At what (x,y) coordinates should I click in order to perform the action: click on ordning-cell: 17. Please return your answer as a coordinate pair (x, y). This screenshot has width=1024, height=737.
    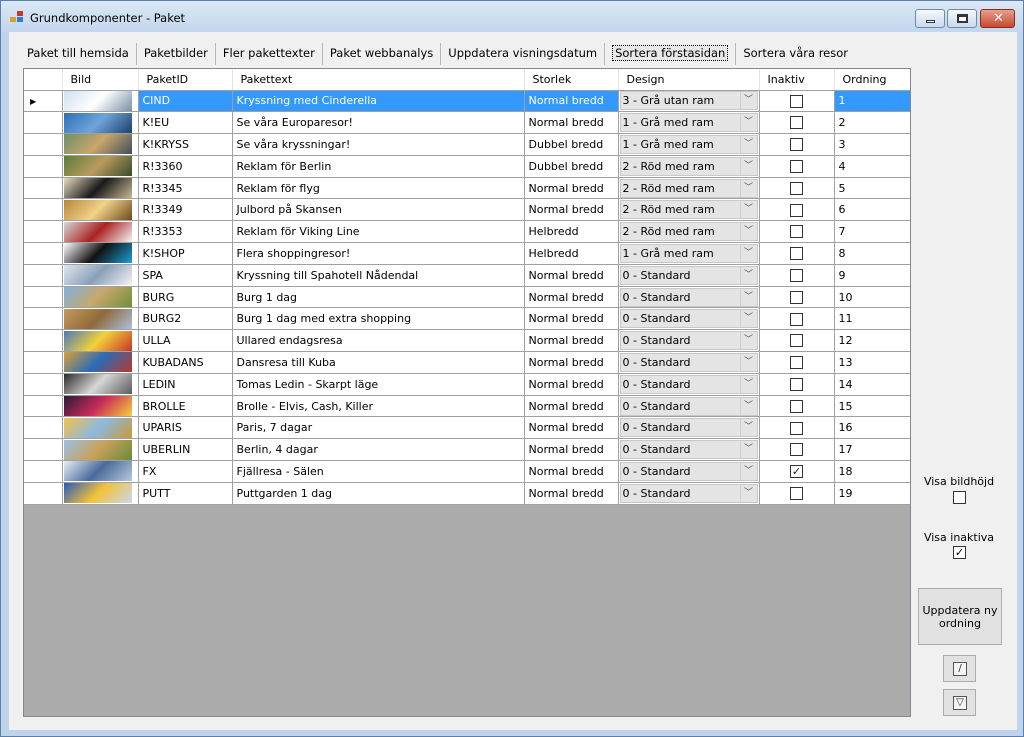
    Looking at the image, I should click on (872, 450).